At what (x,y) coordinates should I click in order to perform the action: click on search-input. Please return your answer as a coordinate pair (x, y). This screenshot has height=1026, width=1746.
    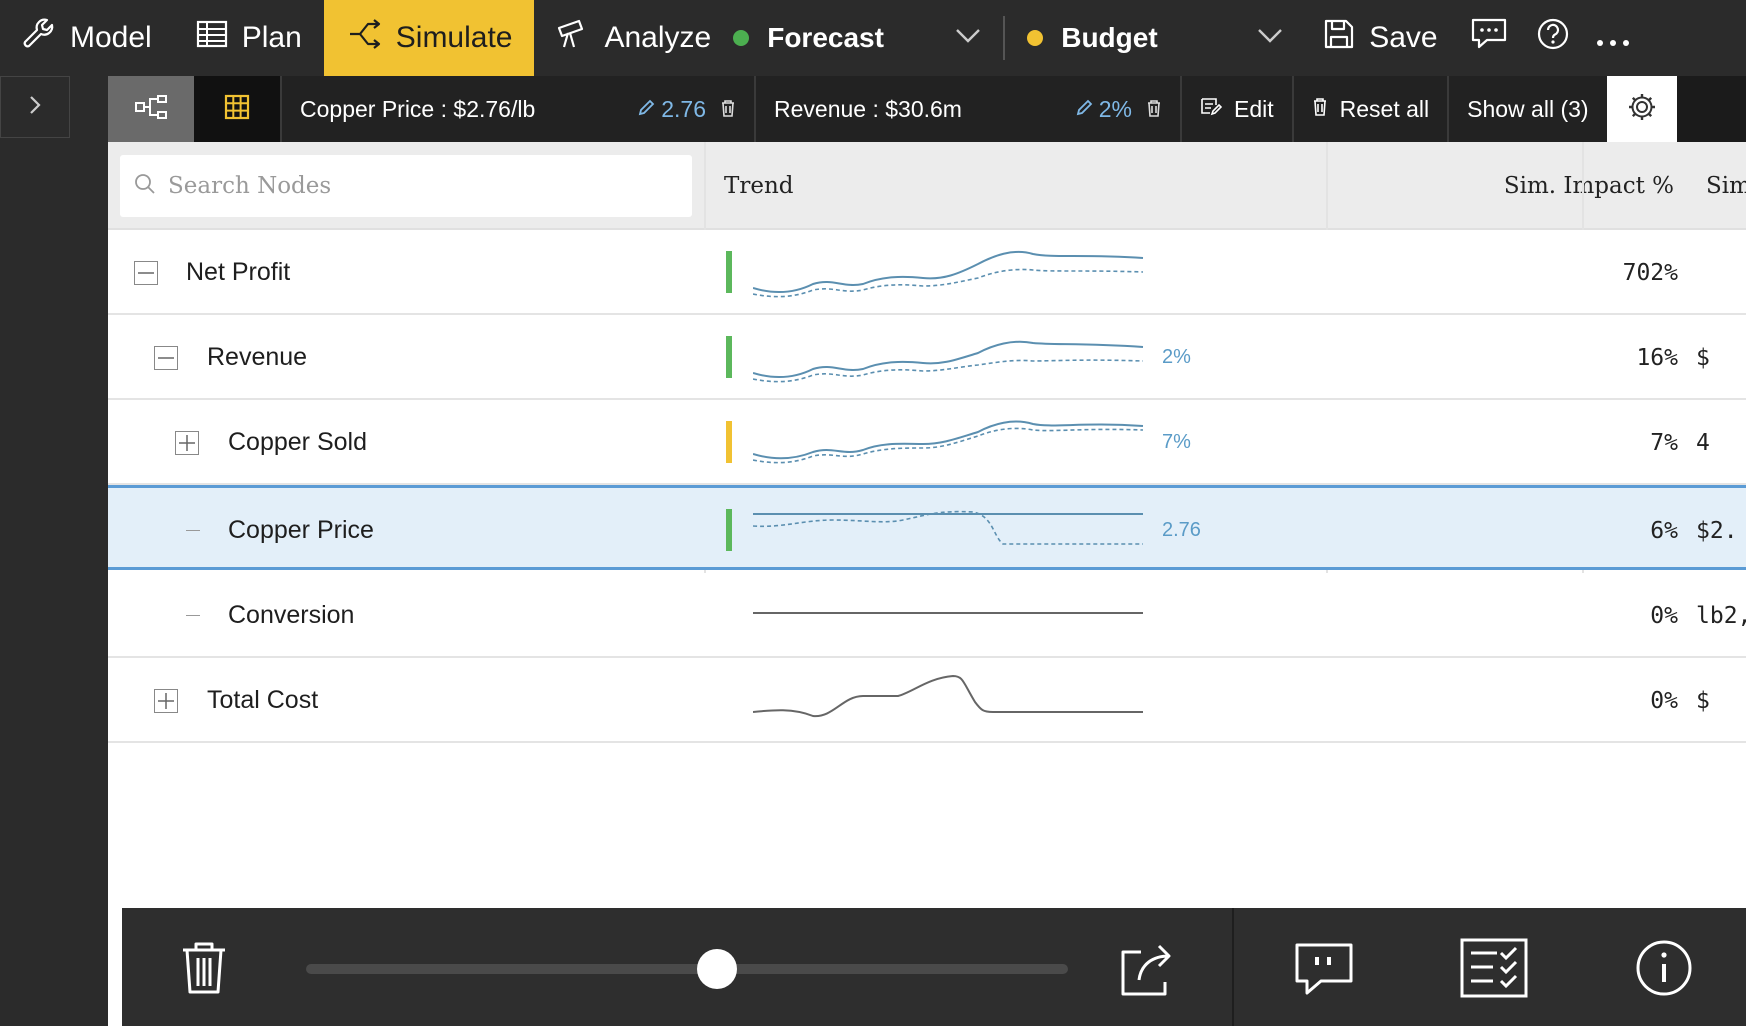
    Looking at the image, I should click on (408, 186).